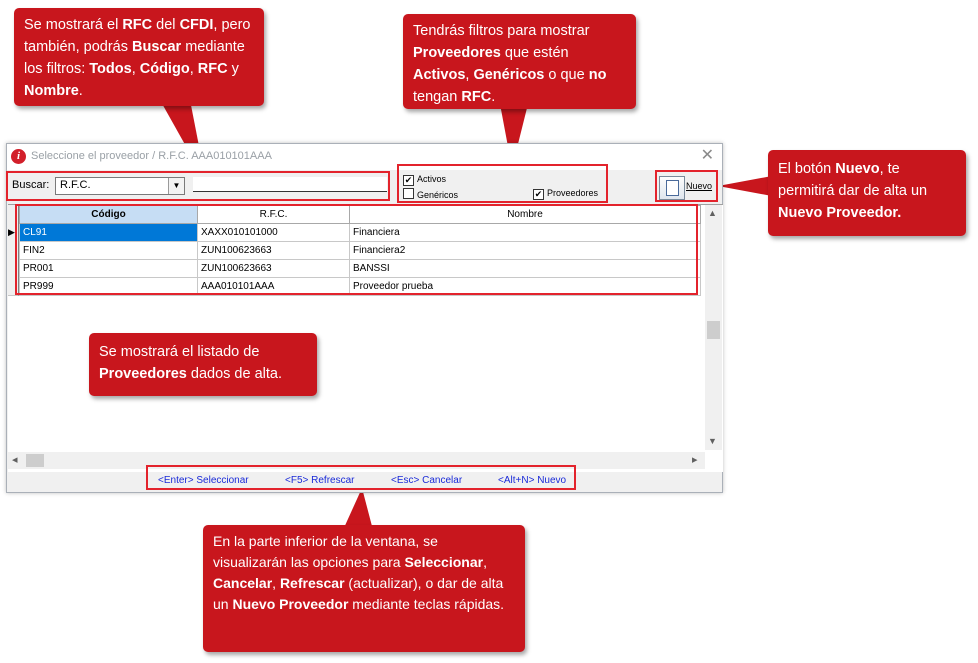 The width and height of the screenshot is (978, 663). I want to click on callout-text: tengan, so click(437, 97).